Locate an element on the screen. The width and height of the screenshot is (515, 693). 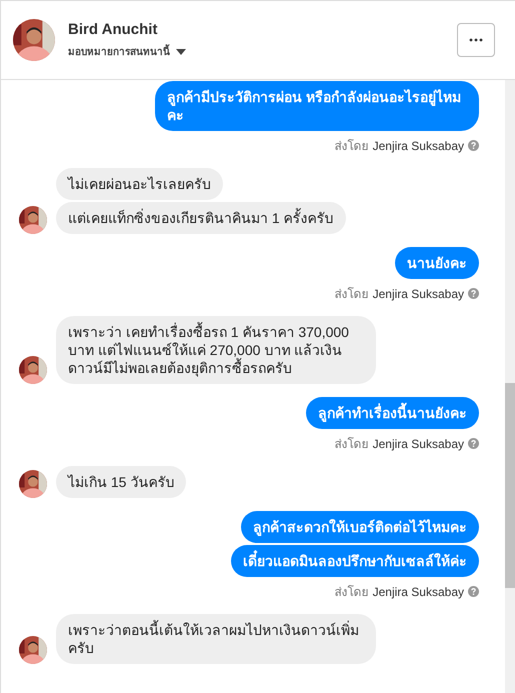
message-bubble: ลูกค้าทำเรื่องนี้นานยังคะ is located at coordinates (392, 413).